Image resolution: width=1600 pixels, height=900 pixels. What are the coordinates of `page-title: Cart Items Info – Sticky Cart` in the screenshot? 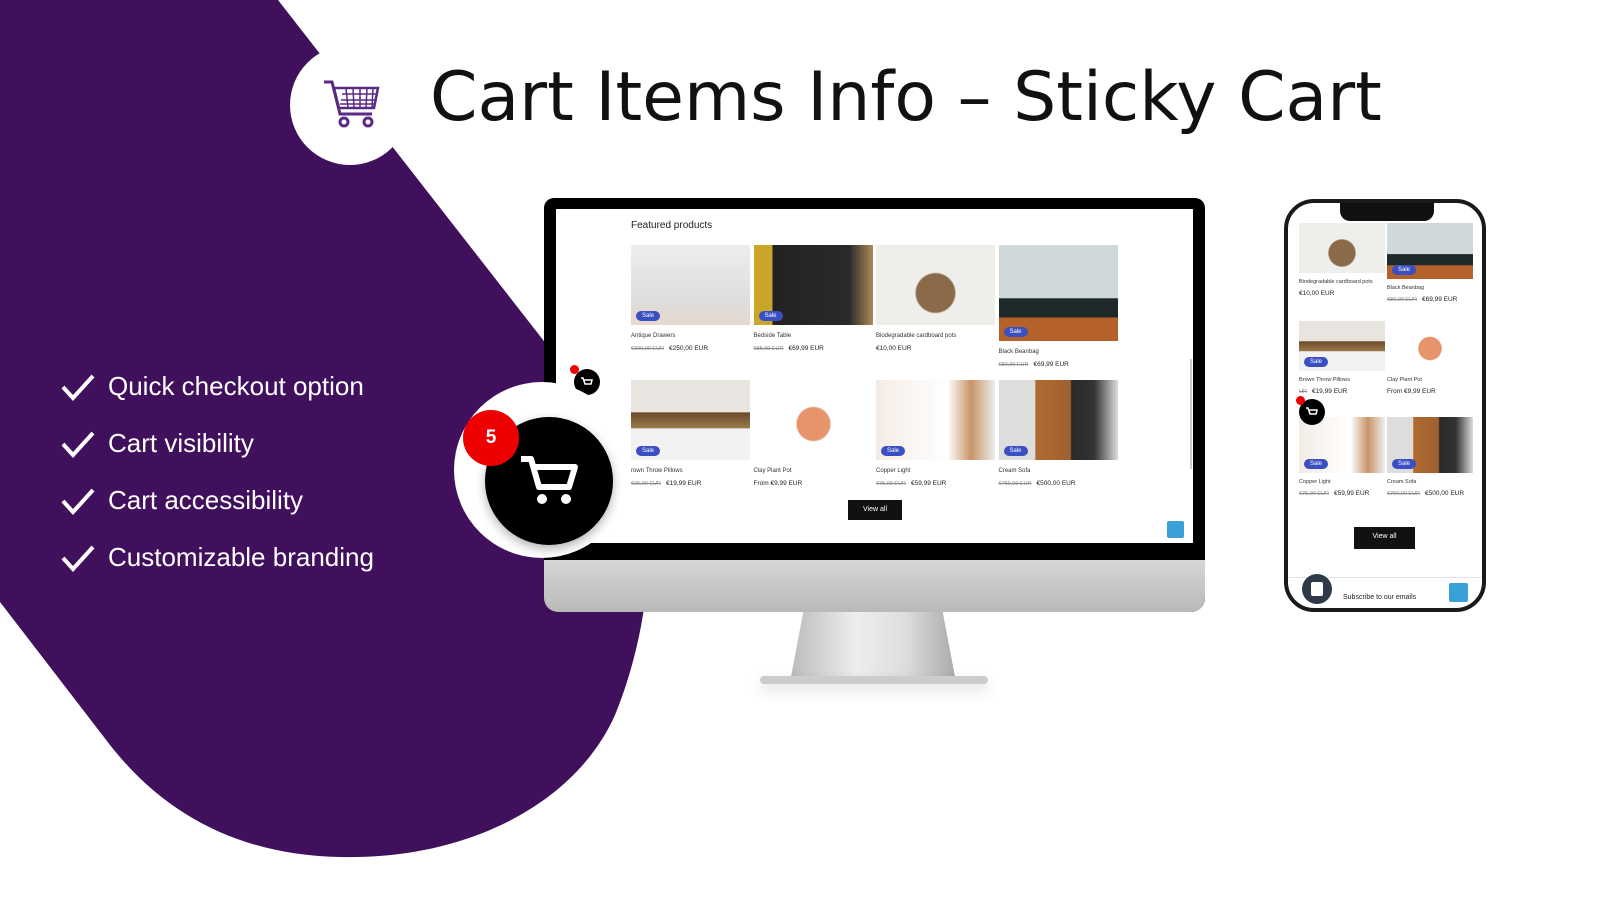 It's located at (906, 97).